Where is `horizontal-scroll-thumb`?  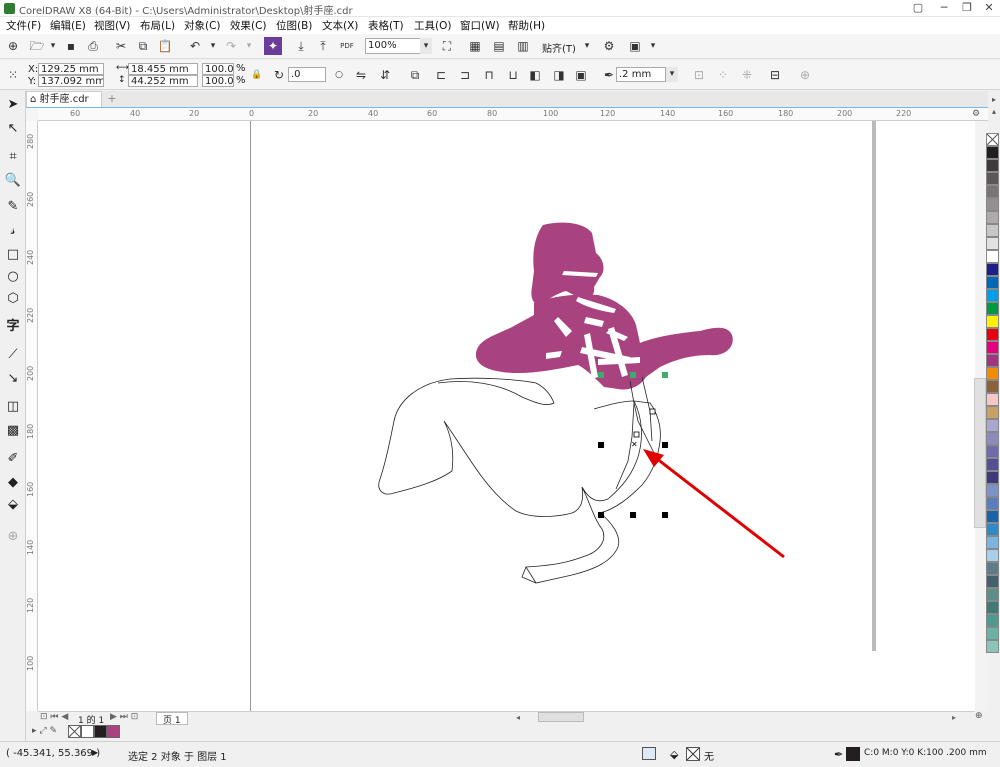 horizontal-scroll-thumb is located at coordinates (561, 717).